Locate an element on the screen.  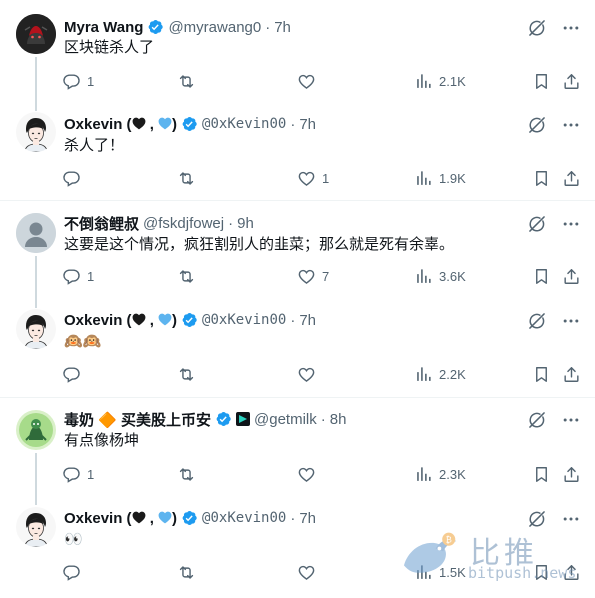
views-button: 1.9K is located at coordinates (440, 178).